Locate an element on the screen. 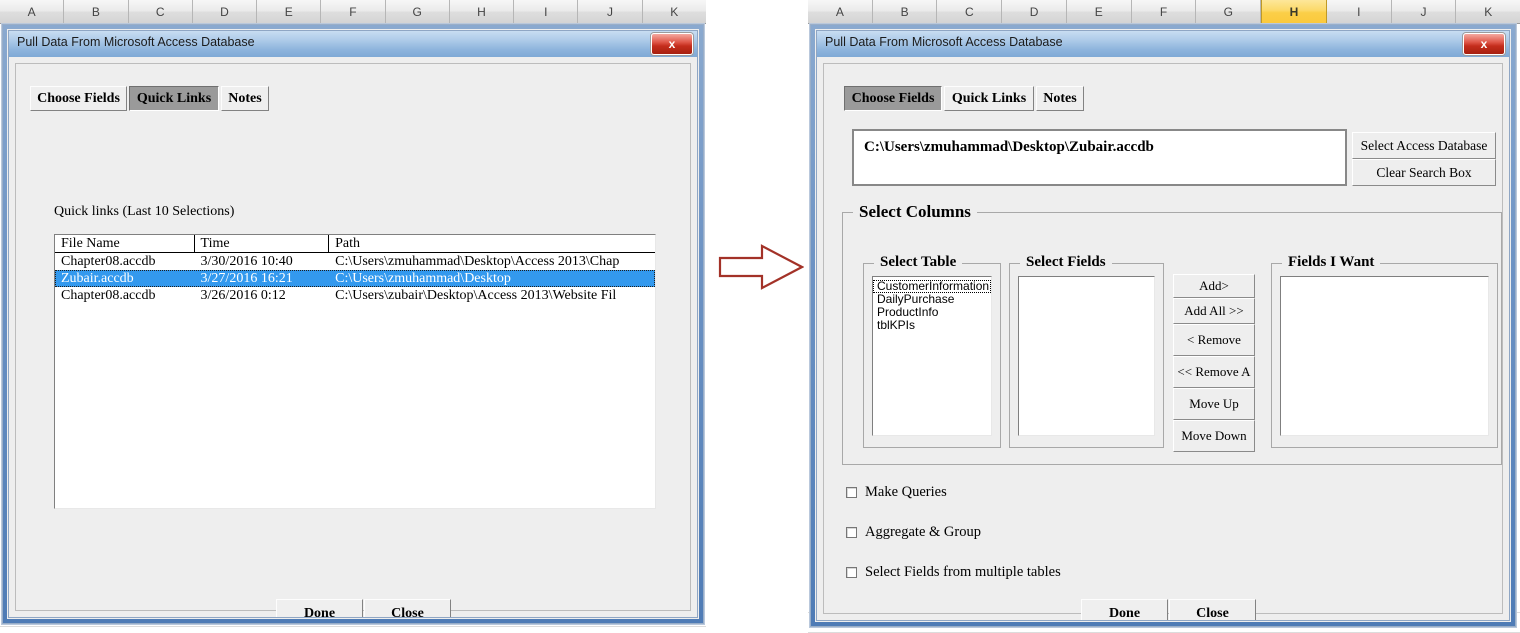  arrow-right-icon is located at coordinates (761, 267).